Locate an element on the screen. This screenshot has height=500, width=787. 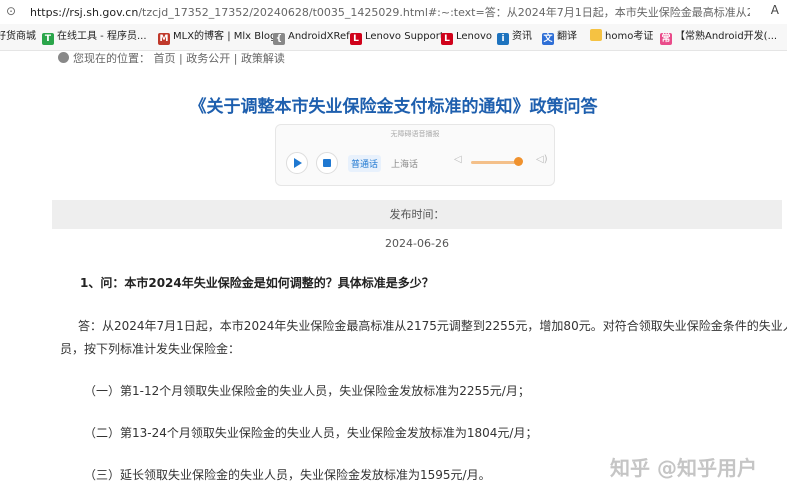
volume-high-icon: ◁) is located at coordinates (542, 159).